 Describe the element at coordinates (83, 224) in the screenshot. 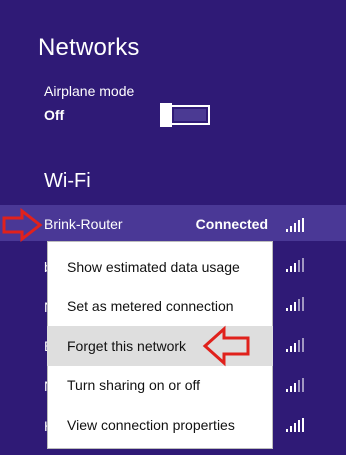

I see `network-name: Brink-Router` at that location.